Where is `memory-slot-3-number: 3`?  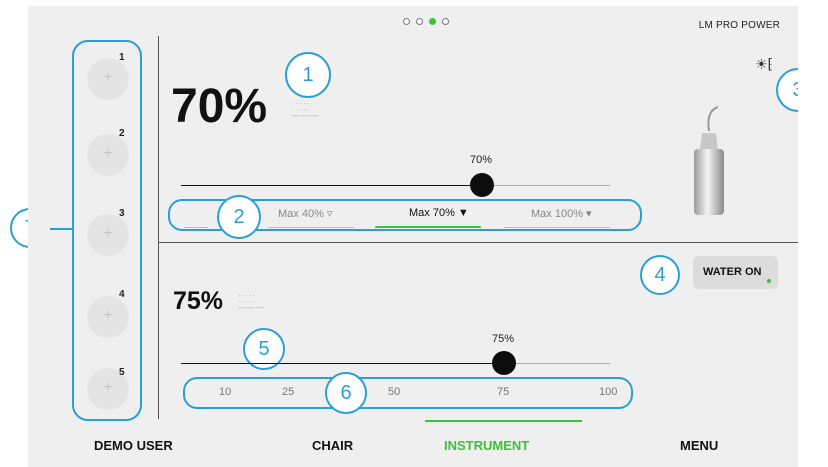 memory-slot-3-number: 3 is located at coordinates (122, 213).